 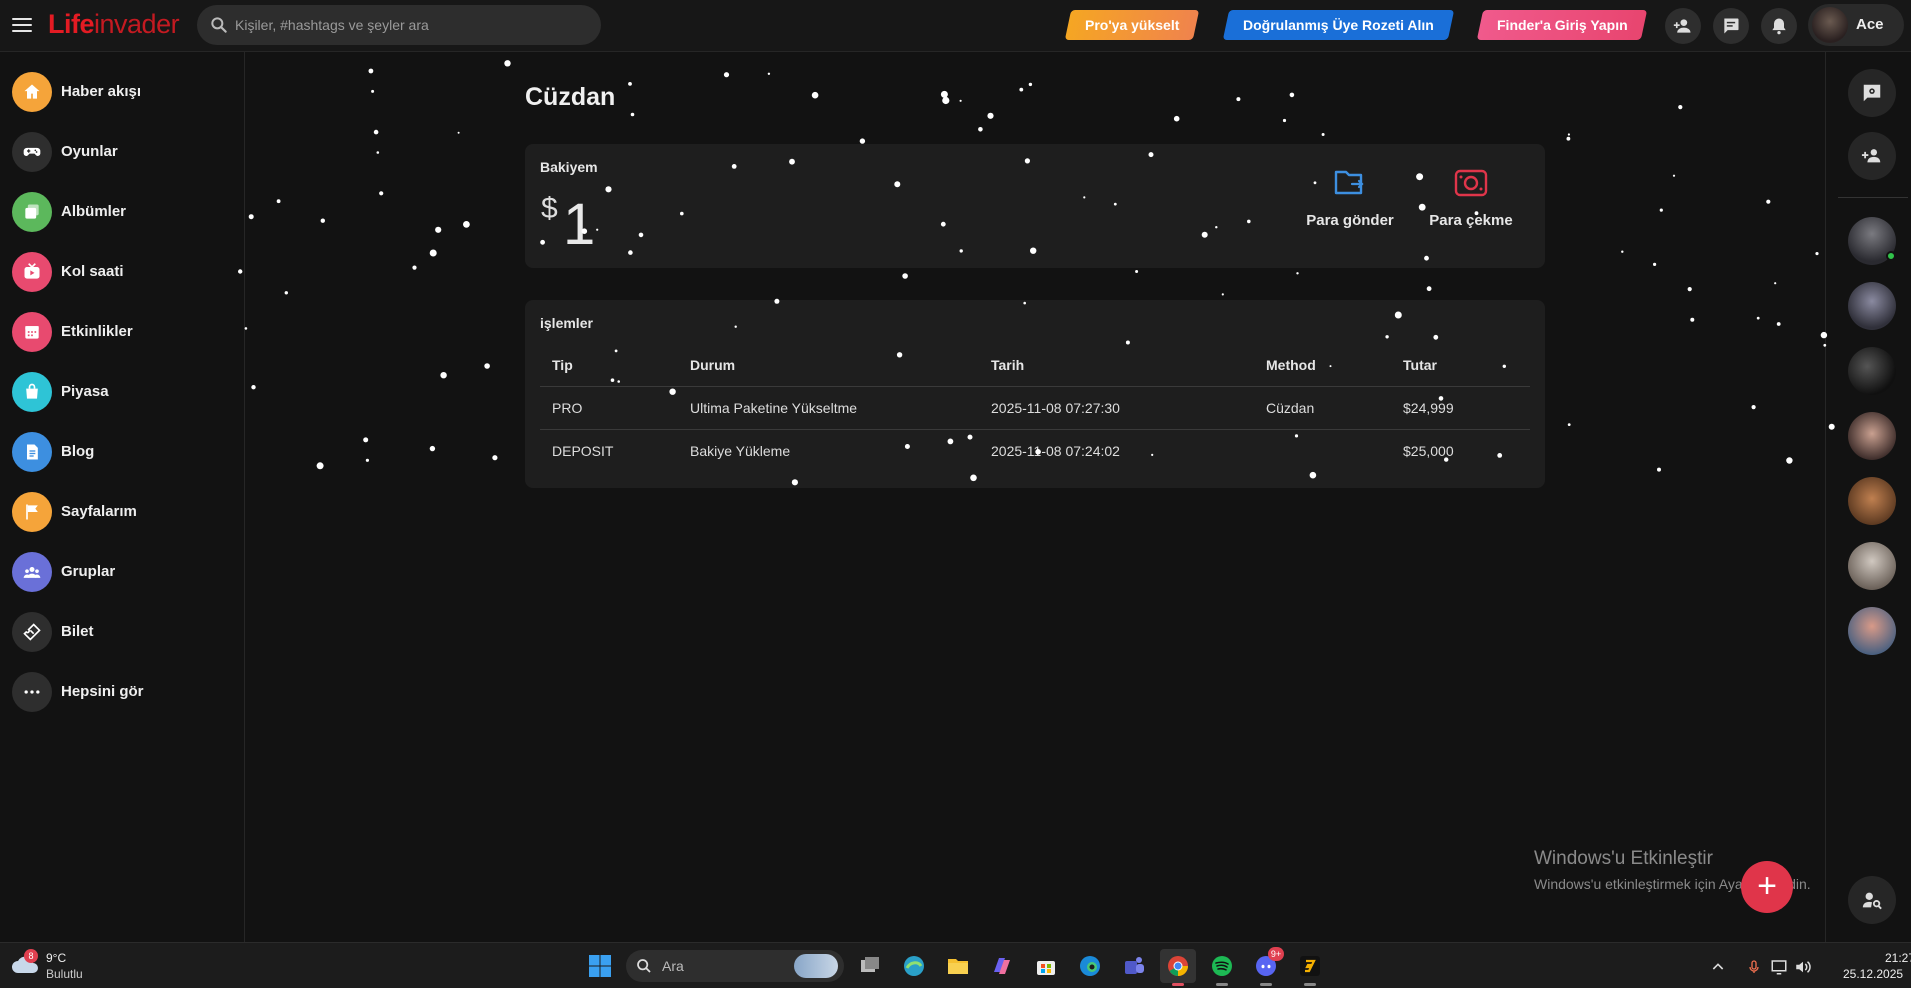 I want to click on chat-settings-button, so click(x=1872, y=93).